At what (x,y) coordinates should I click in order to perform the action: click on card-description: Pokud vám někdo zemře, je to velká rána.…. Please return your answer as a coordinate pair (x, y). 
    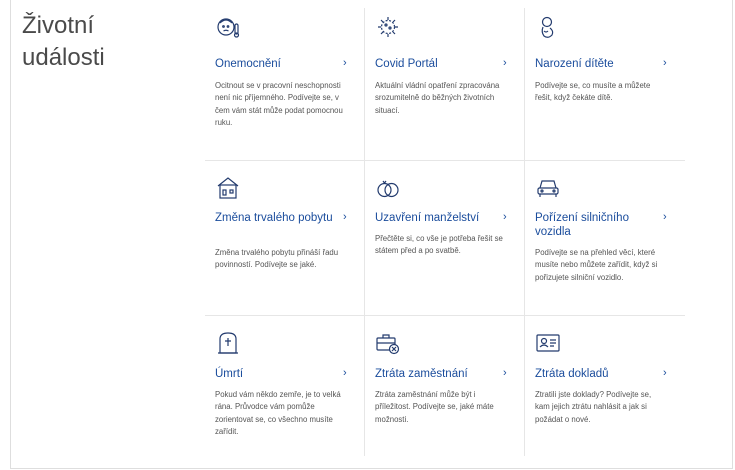
    Looking at the image, I should click on (278, 413).